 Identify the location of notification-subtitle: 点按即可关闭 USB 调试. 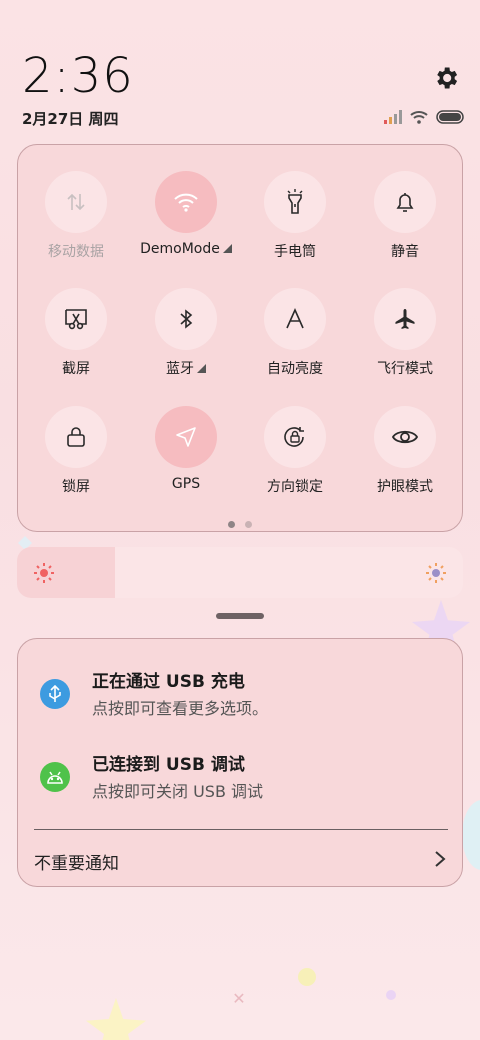
(178, 791).